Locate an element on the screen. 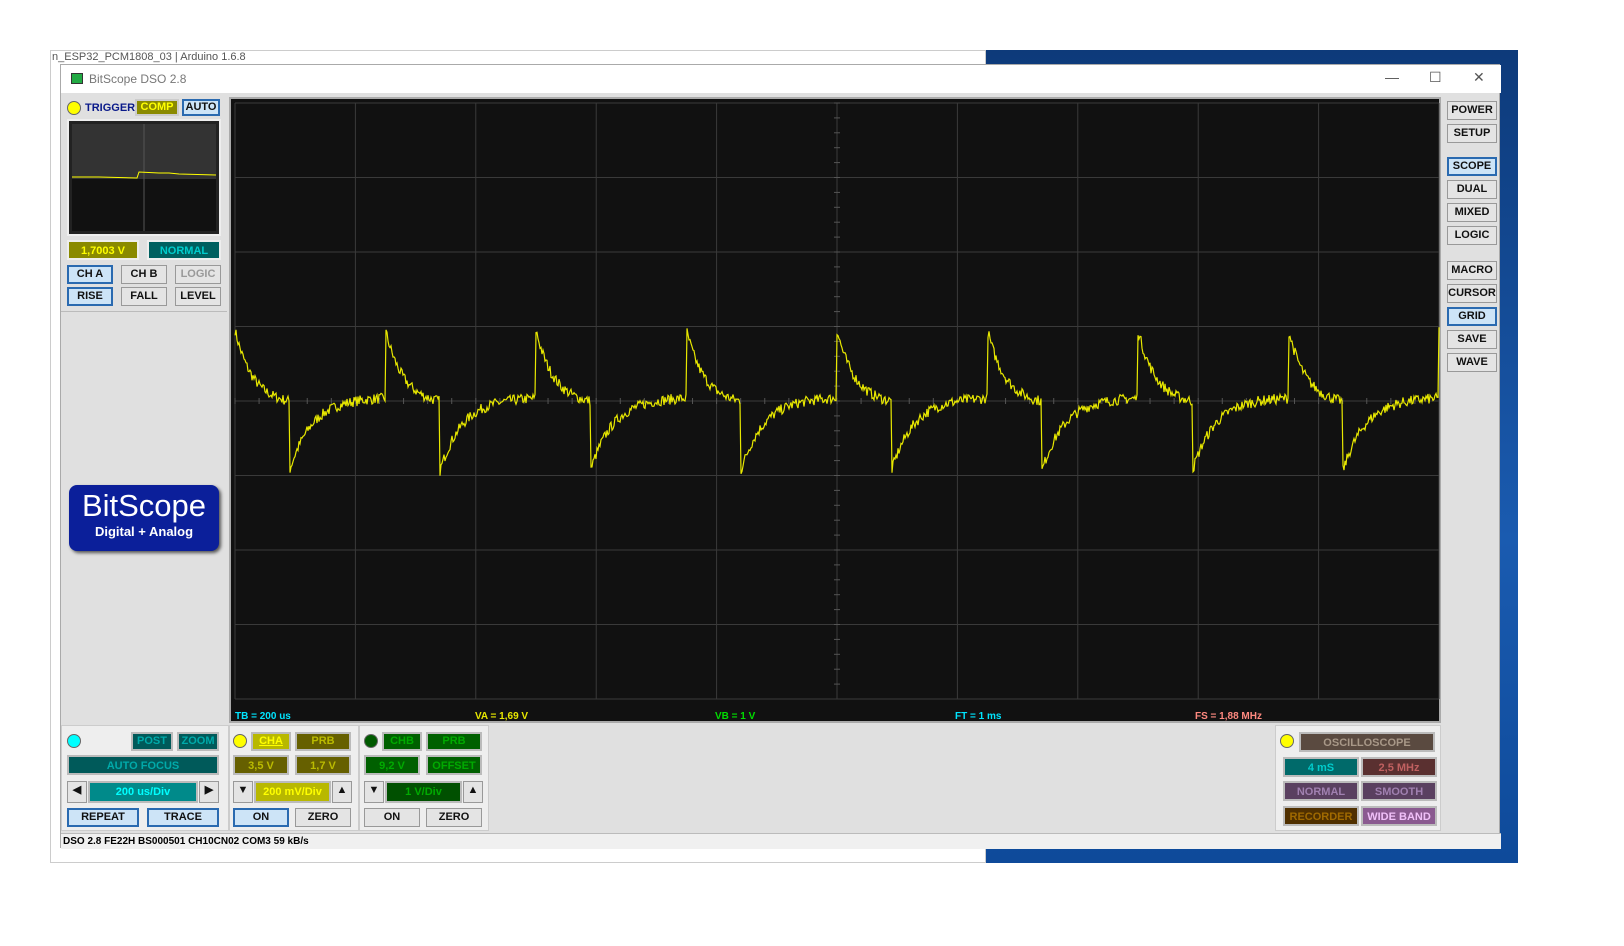 This screenshot has height=946, width=1624. cha-vdiv-value: 200 mV/Div is located at coordinates (292, 792).